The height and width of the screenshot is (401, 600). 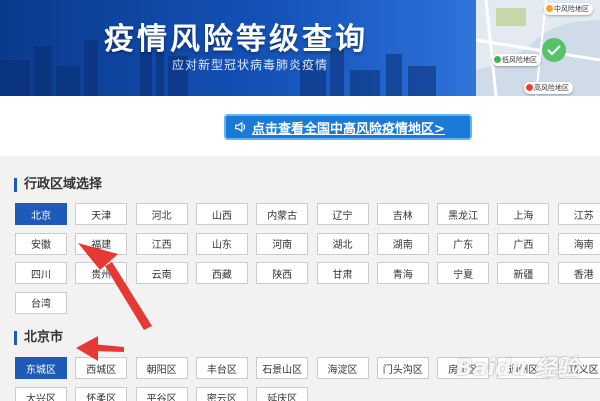 I want to click on risk-map-illustration: 中风险地区 低风险地区 高风险地区, so click(x=538, y=48).